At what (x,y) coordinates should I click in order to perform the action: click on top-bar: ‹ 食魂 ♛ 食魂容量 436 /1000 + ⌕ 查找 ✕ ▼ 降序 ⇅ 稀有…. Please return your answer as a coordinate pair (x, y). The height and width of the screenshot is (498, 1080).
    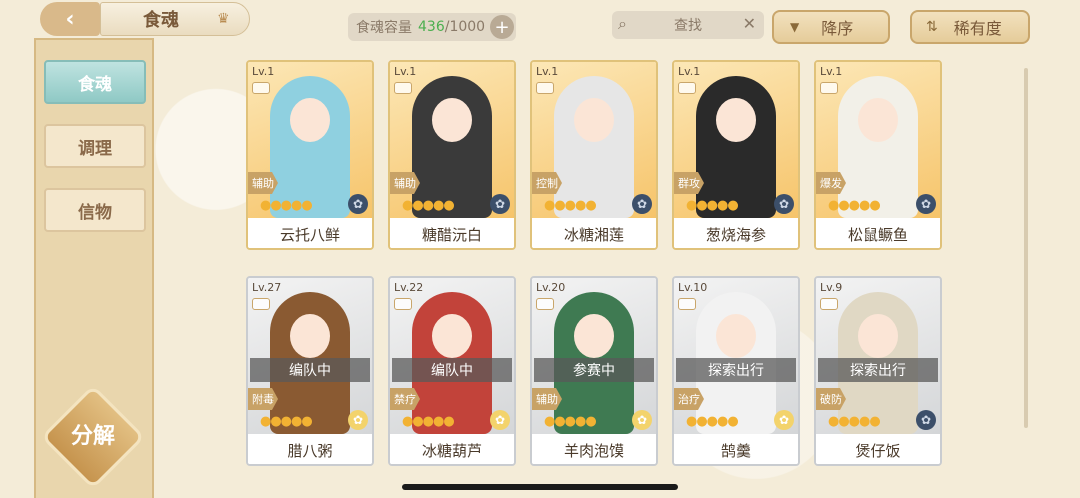
    Looking at the image, I should click on (540, 22).